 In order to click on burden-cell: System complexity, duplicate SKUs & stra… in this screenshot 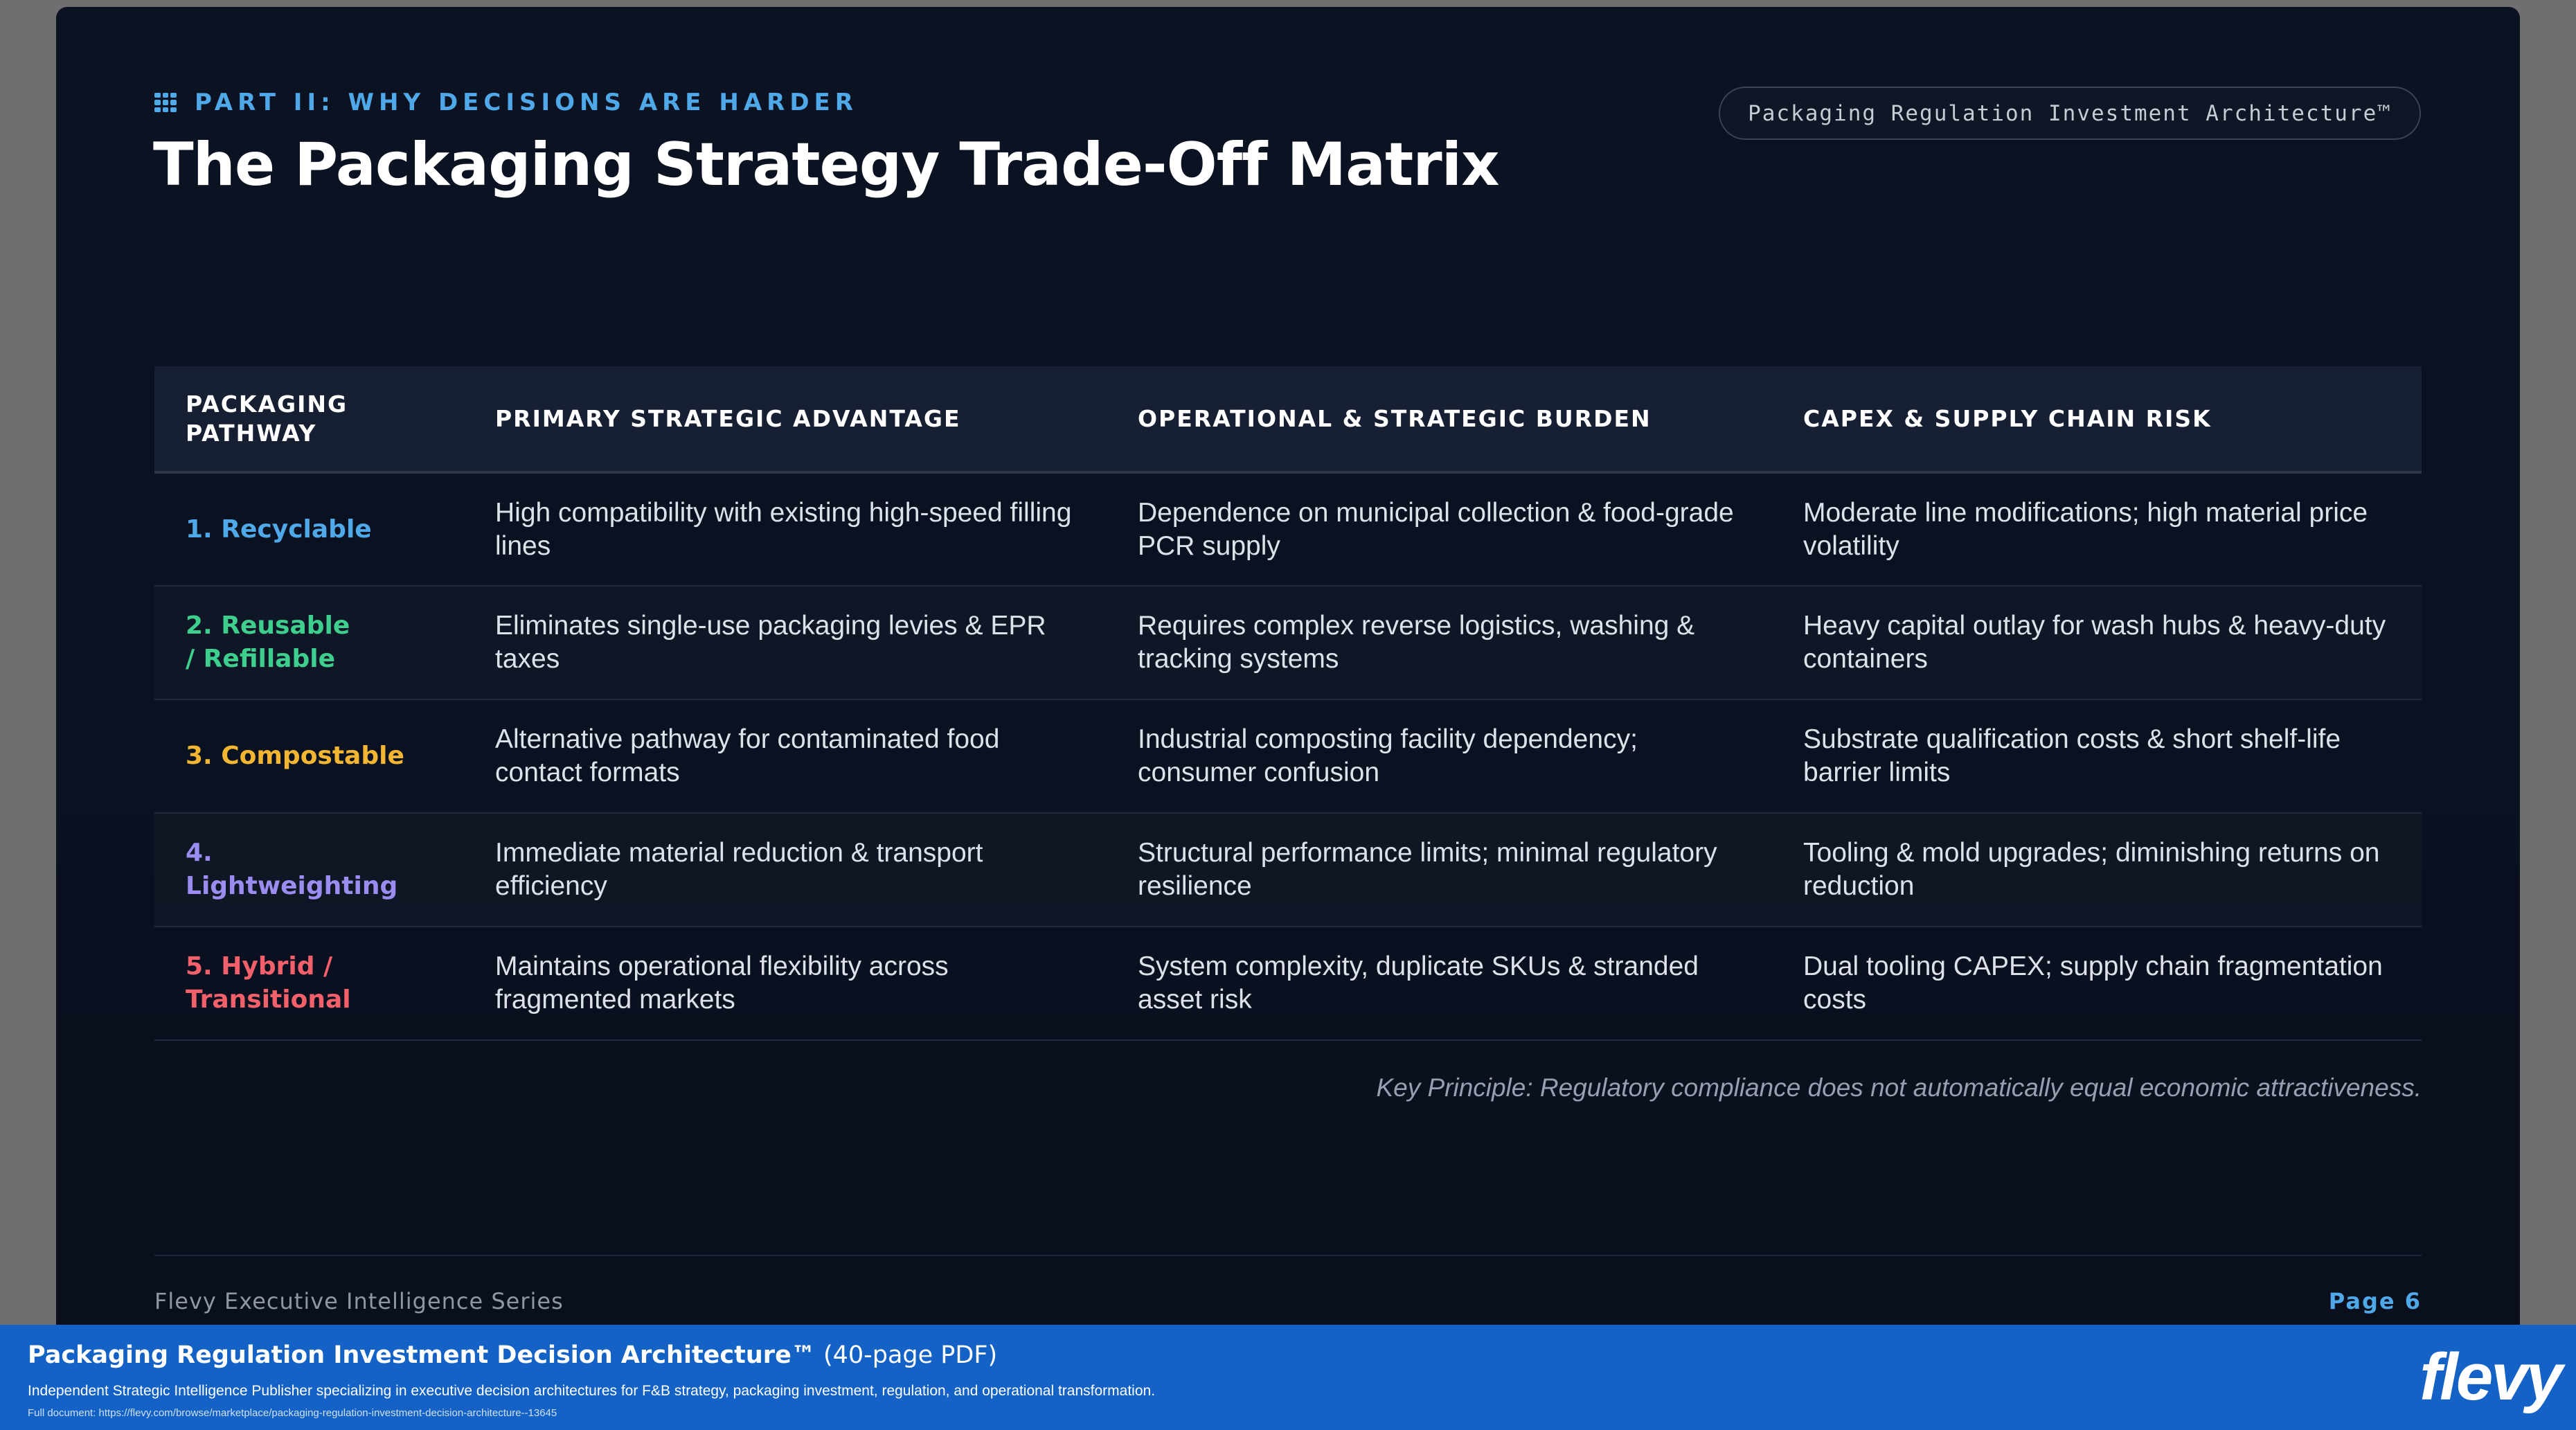, I will do `click(1439, 984)`.